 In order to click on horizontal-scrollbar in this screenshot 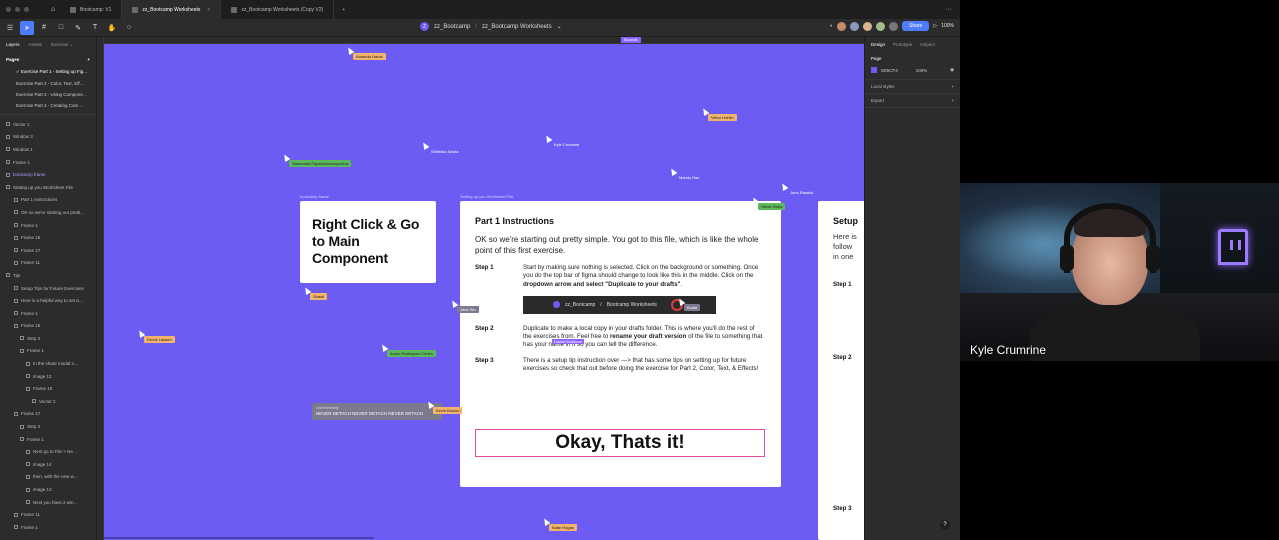, I will do `click(239, 538)`.